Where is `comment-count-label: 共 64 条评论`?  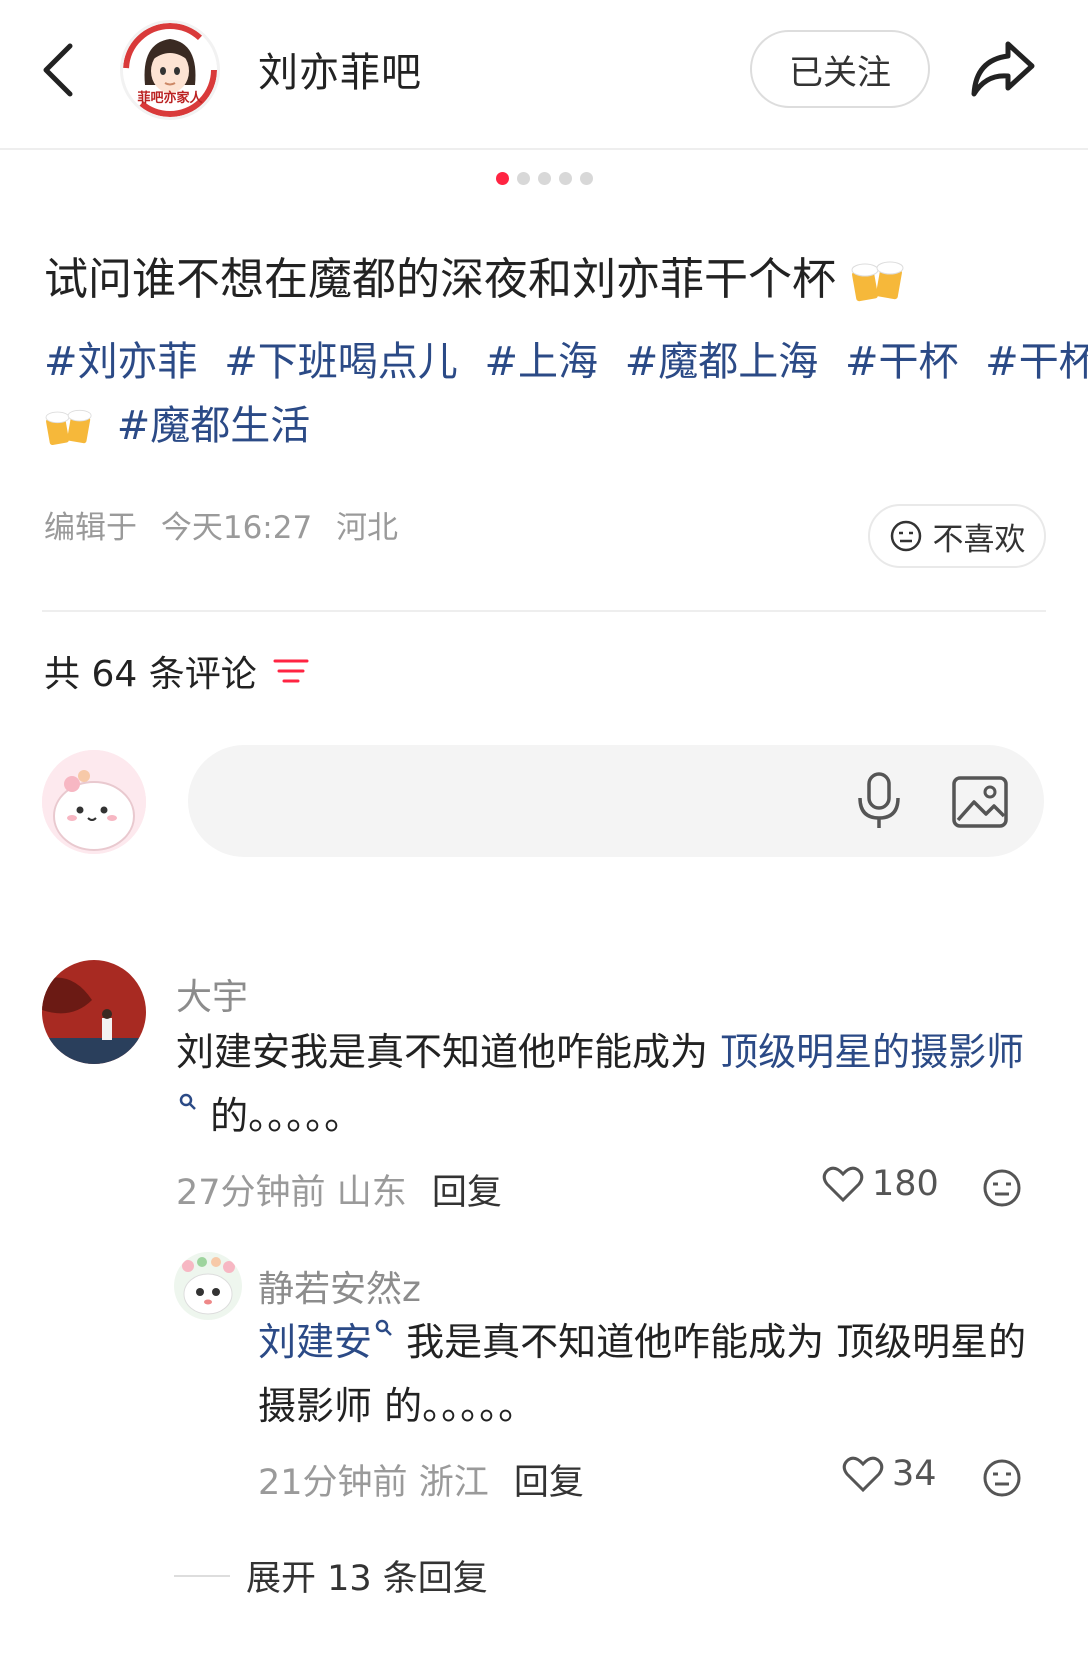
comment-count-label: 共 64 条评论 is located at coordinates (150, 674).